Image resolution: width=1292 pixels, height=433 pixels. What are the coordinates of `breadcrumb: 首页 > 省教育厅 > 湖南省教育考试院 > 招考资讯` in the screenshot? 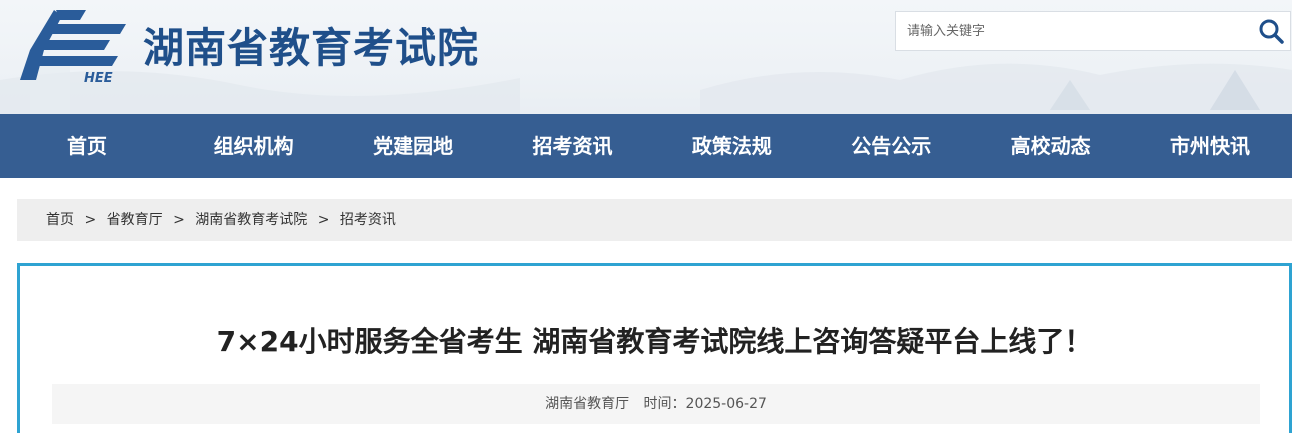 It's located at (654, 220).